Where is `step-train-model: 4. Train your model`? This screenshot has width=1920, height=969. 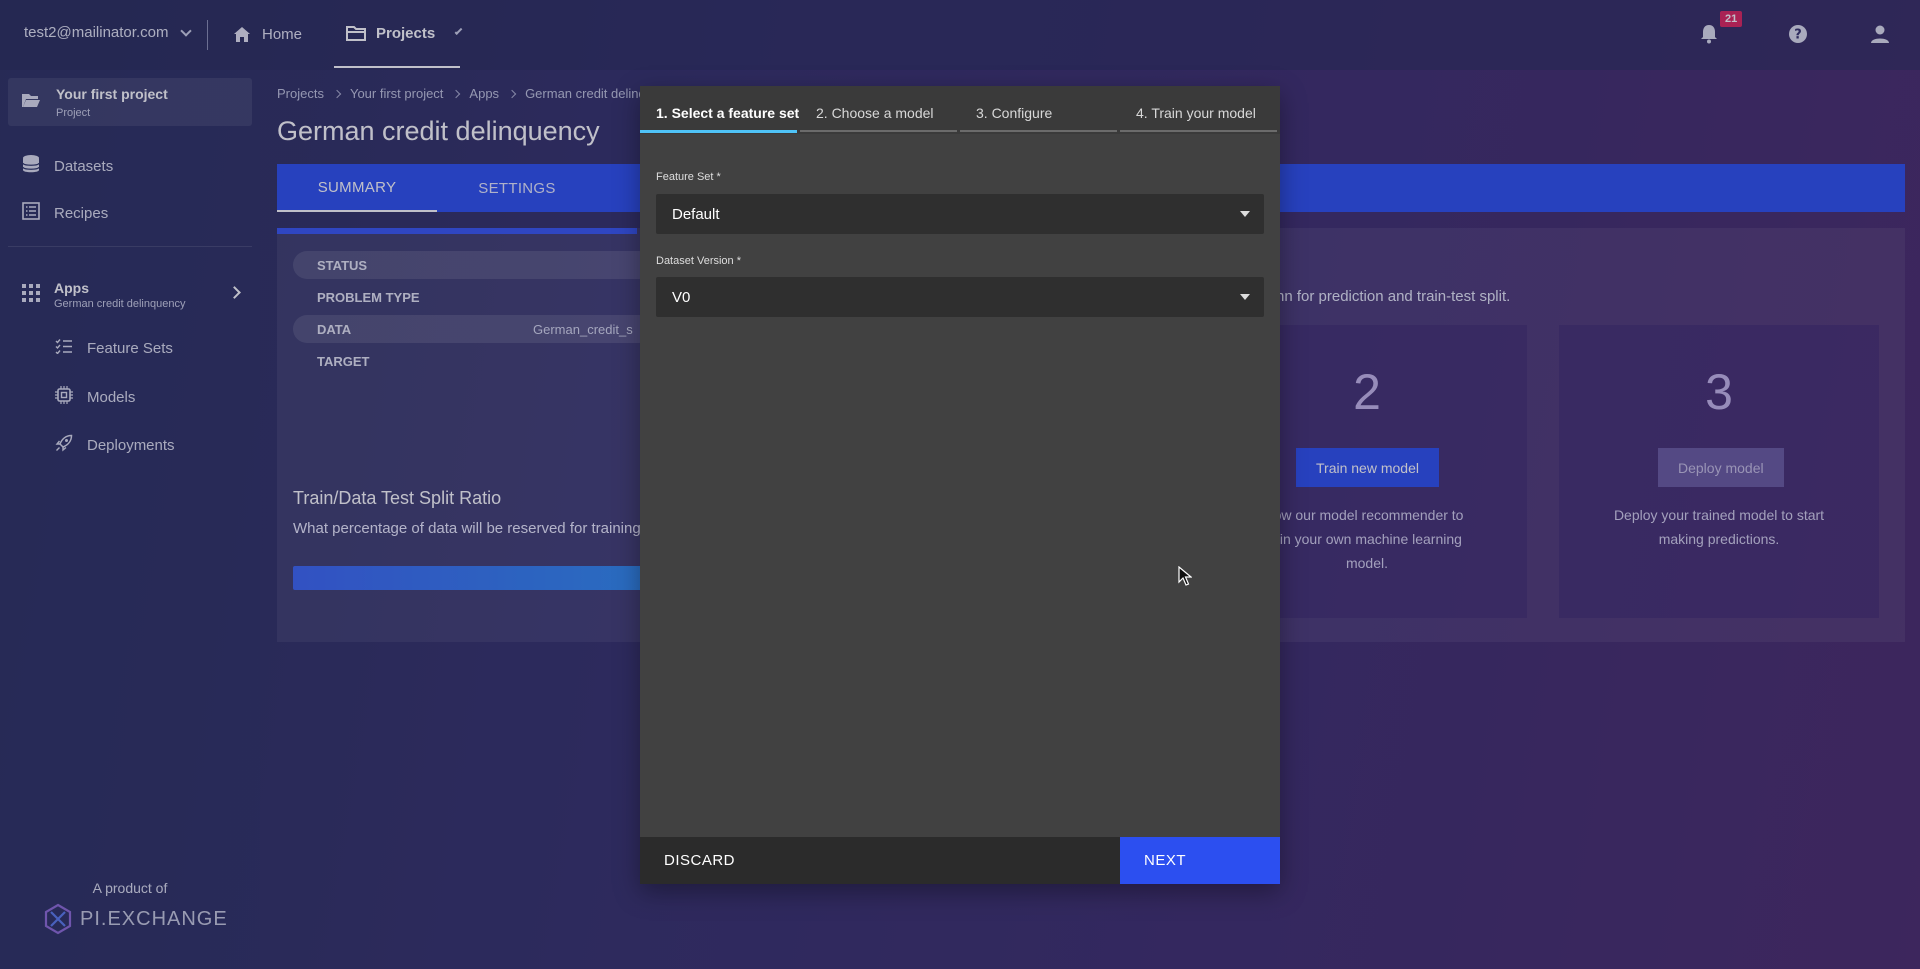 step-train-model: 4. Train your model is located at coordinates (1200, 110).